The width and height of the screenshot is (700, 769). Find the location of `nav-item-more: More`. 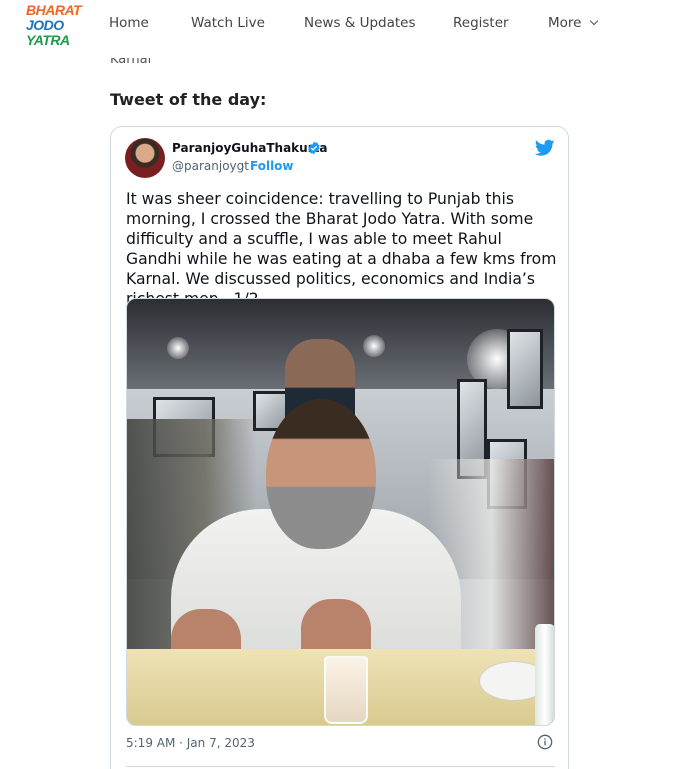

nav-item-more: More is located at coordinates (573, 23).